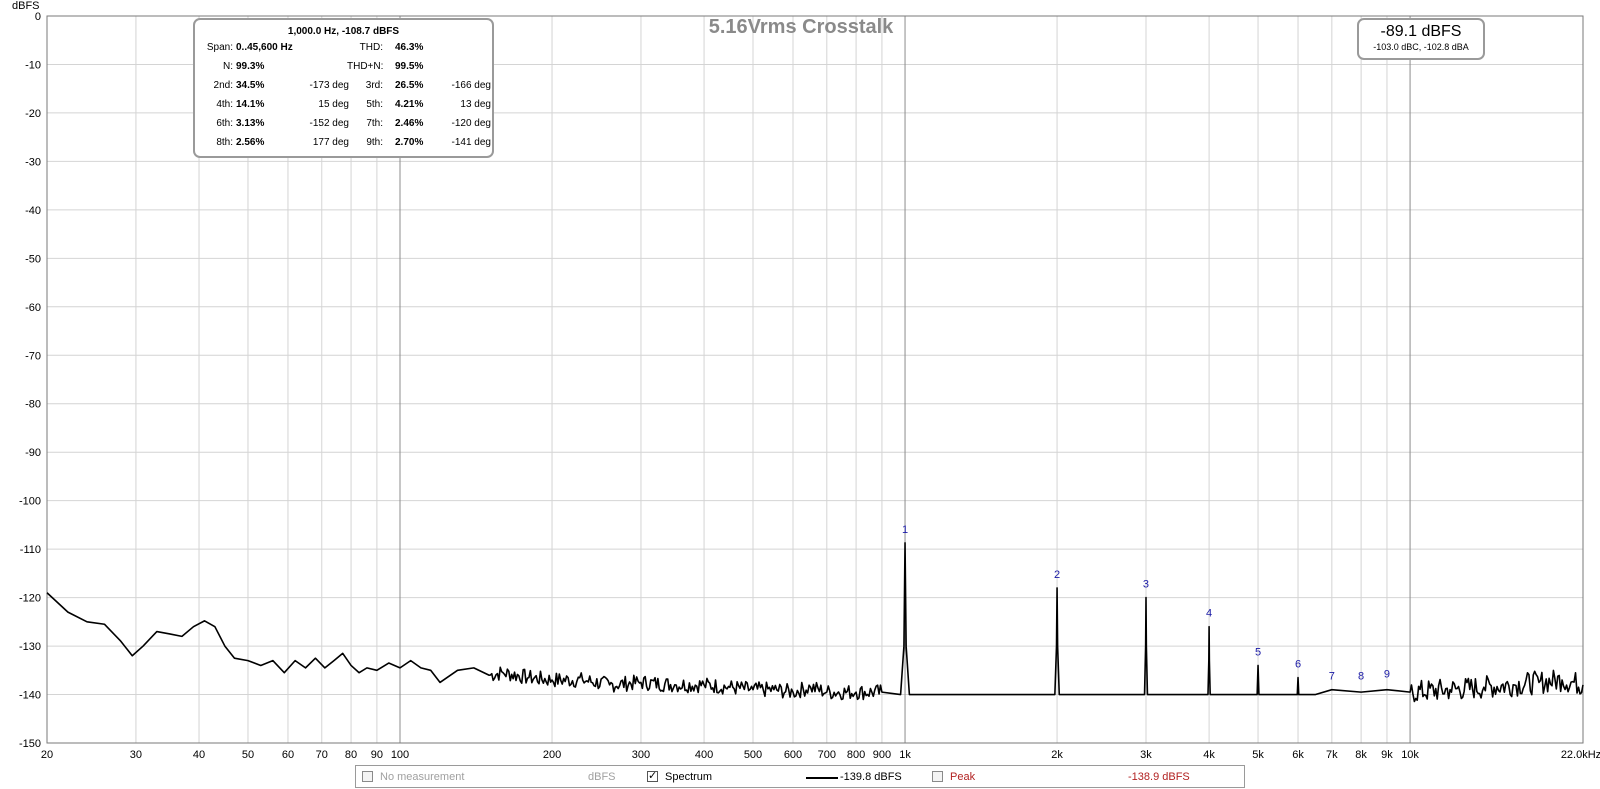 This screenshot has width=1600, height=789. I want to click on x-tick-label: 60, so click(288, 755).